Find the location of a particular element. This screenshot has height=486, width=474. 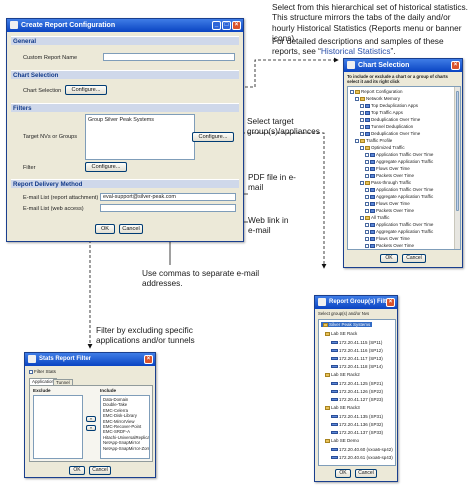

chart-tree-scrollbar is located at coordinates (457, 168).